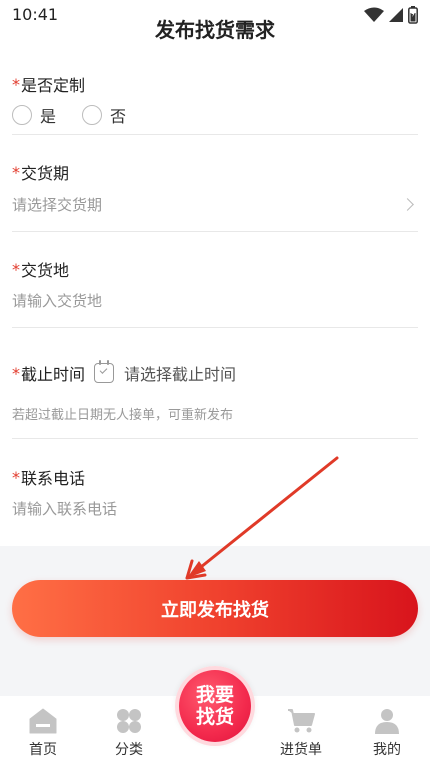 Image resolution: width=430 pixels, height=764 pixels. Describe the element at coordinates (407, 204) in the screenshot. I see `chevron-right-icon` at that location.